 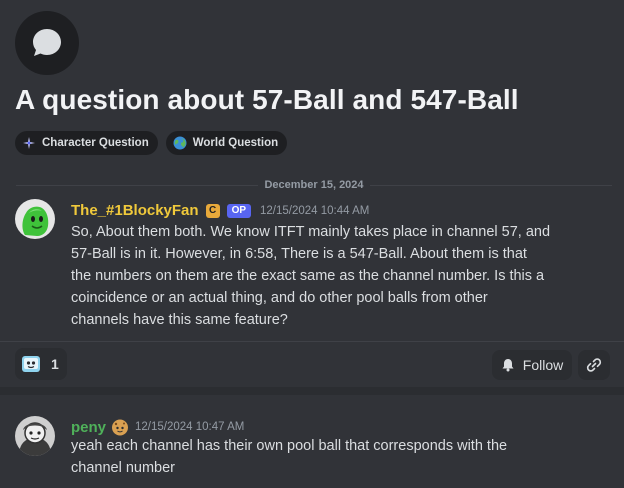 I want to click on role-badge: C, so click(x=212, y=210).